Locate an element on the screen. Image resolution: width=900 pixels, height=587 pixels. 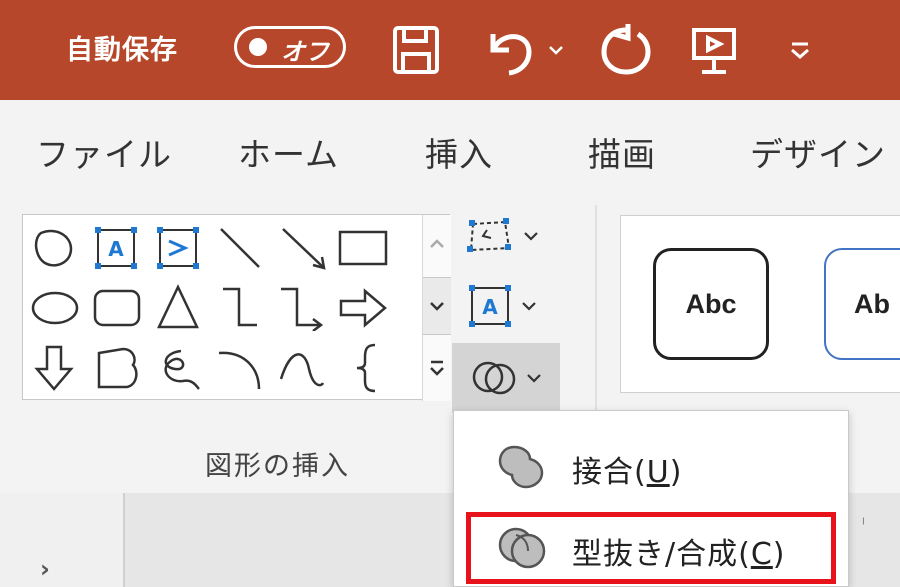
undo-icon is located at coordinates (511, 50).